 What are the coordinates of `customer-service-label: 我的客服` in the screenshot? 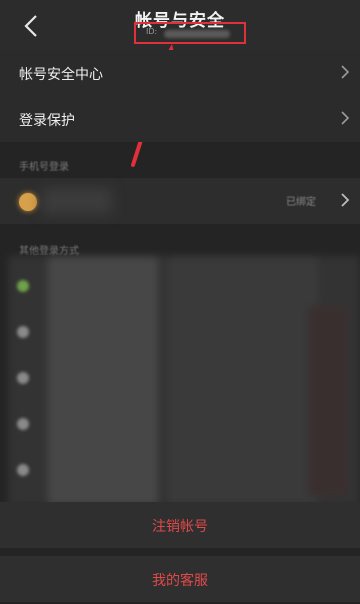 It's located at (180, 581).